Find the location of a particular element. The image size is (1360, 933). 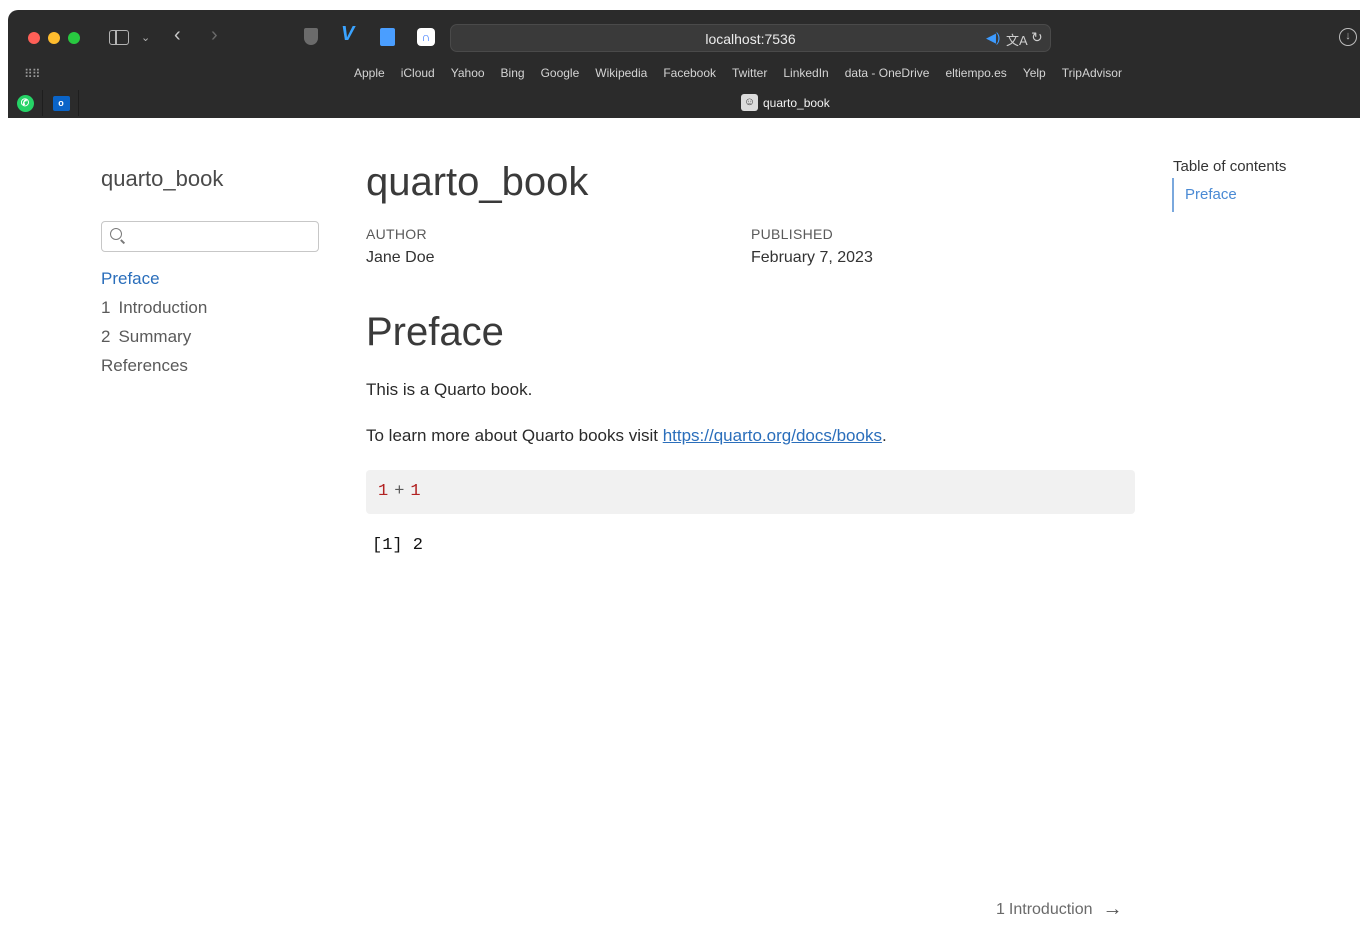

arrow-right-icon: → is located at coordinates (1112, 909).